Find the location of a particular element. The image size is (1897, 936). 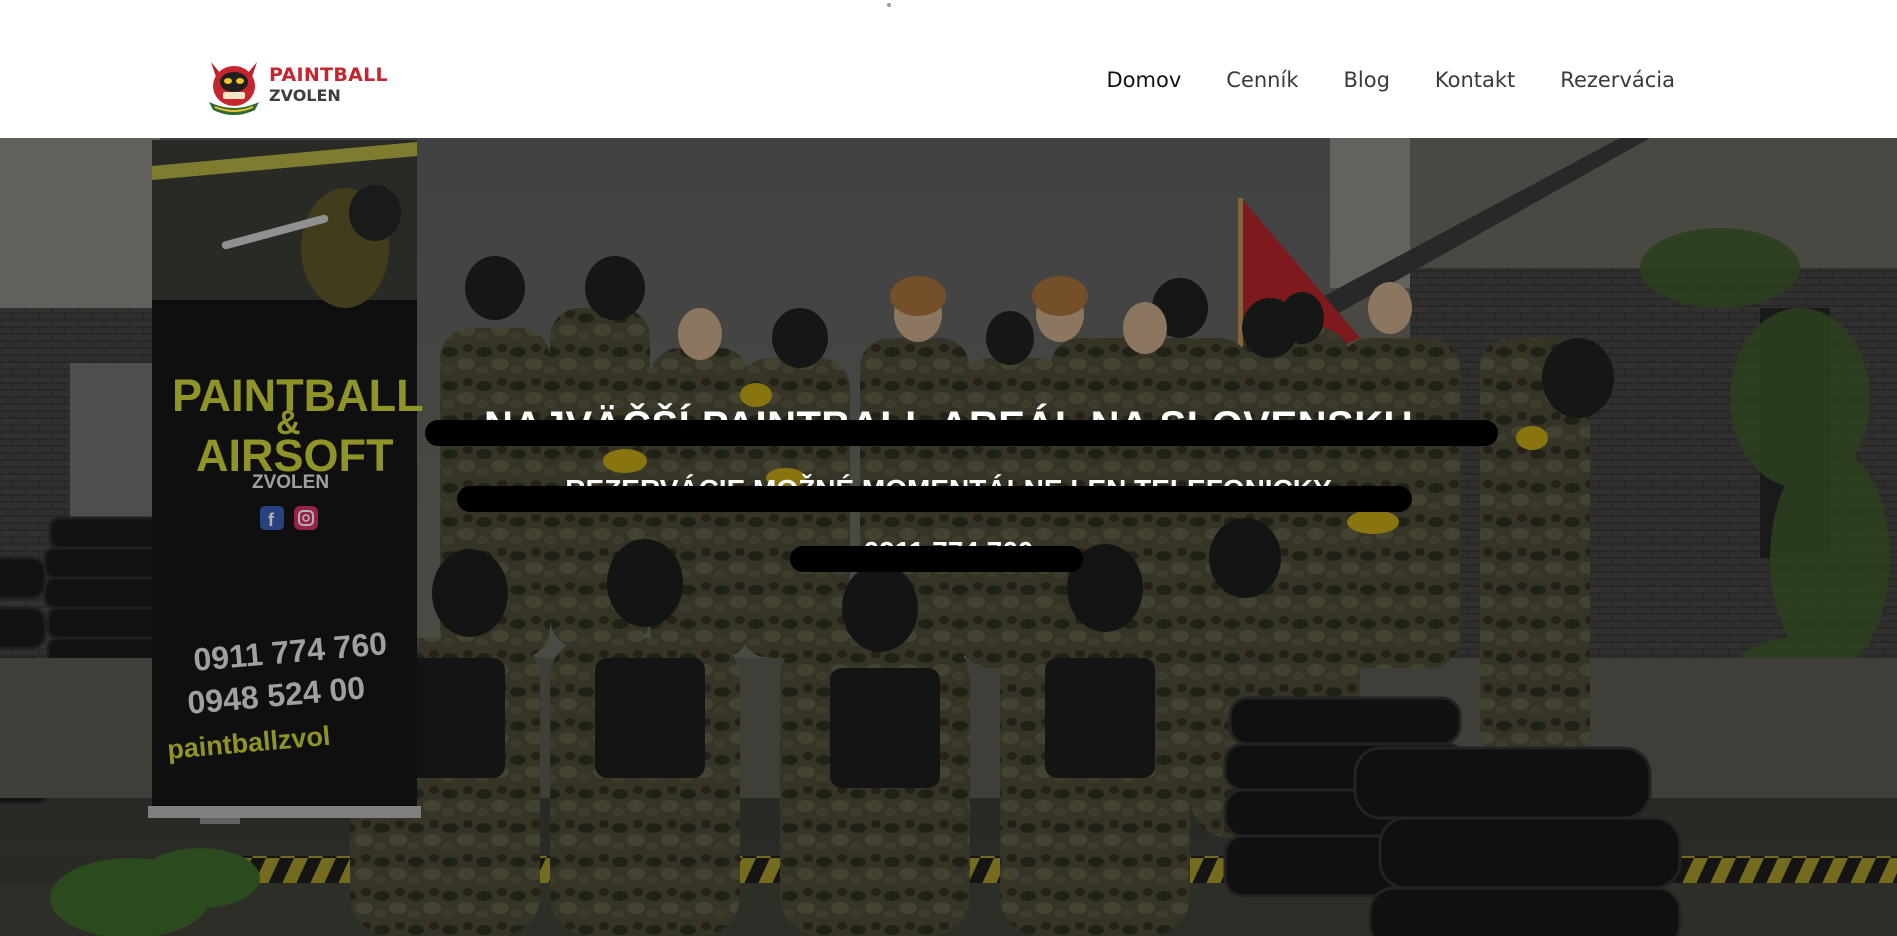

nav-item-domov: Domov is located at coordinates (1144, 80).